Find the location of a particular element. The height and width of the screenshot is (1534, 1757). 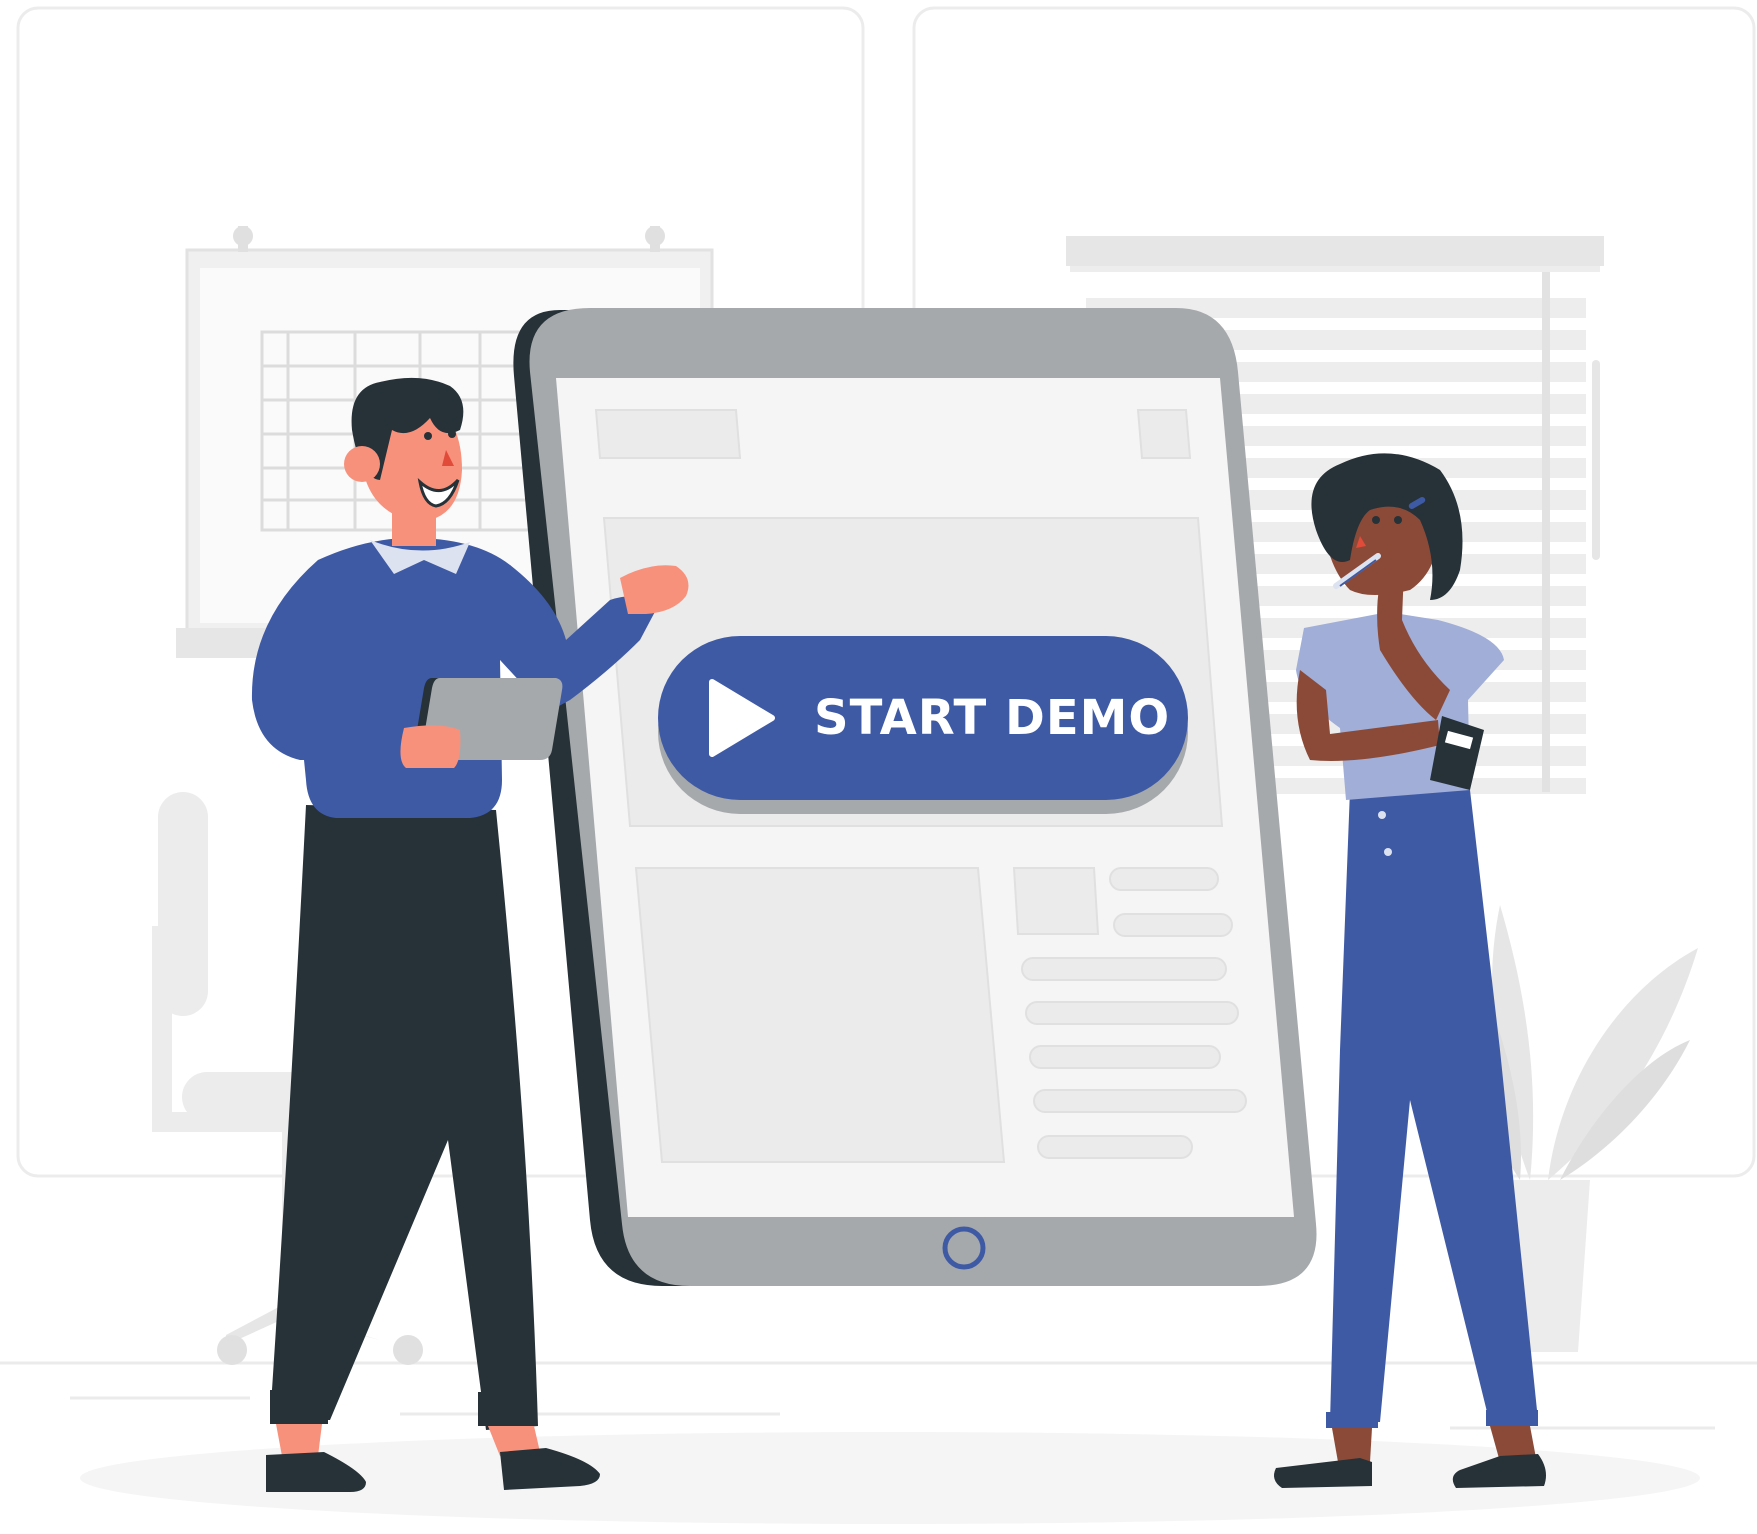

start-demo-button: START DEMO is located at coordinates (923, 718).